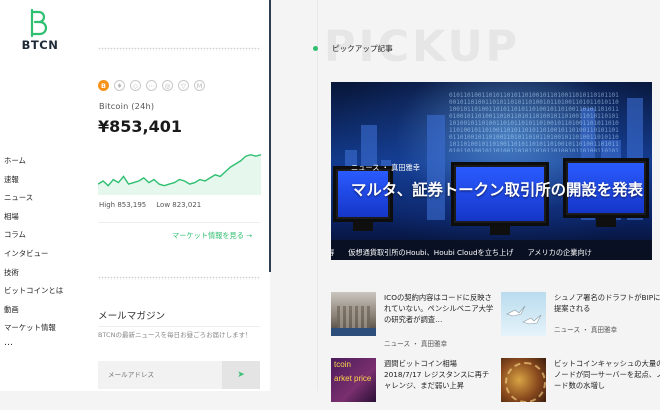 The height and width of the screenshot is (410, 660). What do you see at coordinates (437, 251) in the screenshot?
I see `ticker-item: 仮想通貨取引所のHoubi、Houbi Cloudを立ち上げ` at bounding box center [437, 251].